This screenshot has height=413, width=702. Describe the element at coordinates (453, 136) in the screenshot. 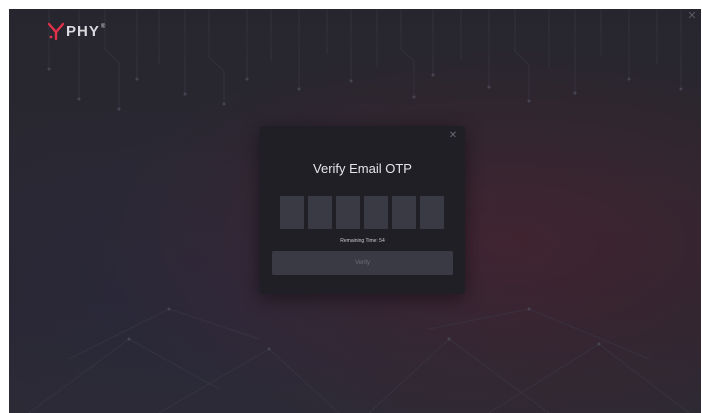

I see `close-icon: ✕` at that location.